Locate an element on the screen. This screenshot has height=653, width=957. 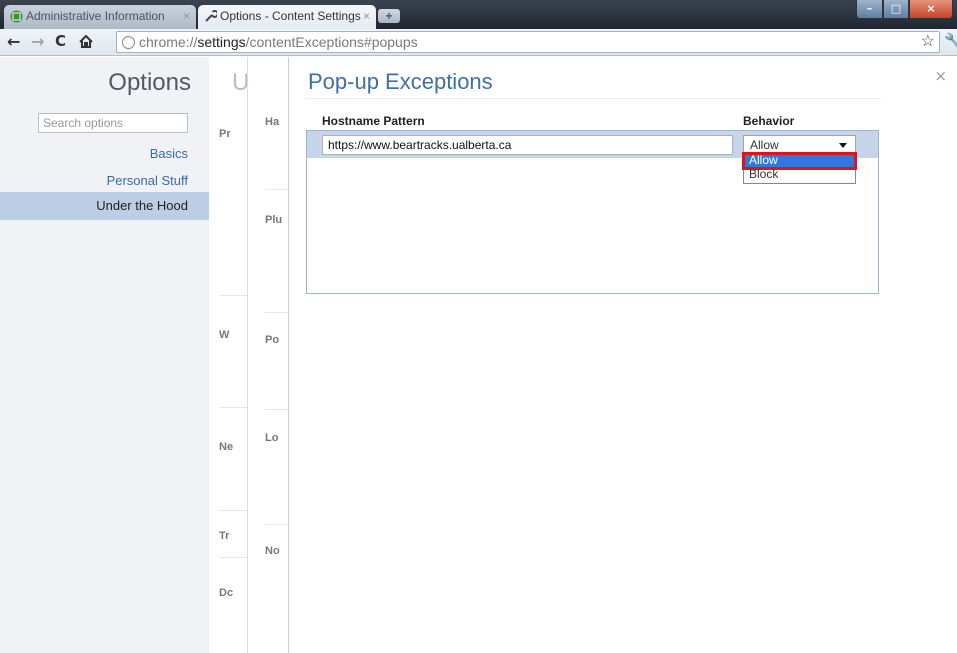
section-fragment: W is located at coordinates (224, 335).